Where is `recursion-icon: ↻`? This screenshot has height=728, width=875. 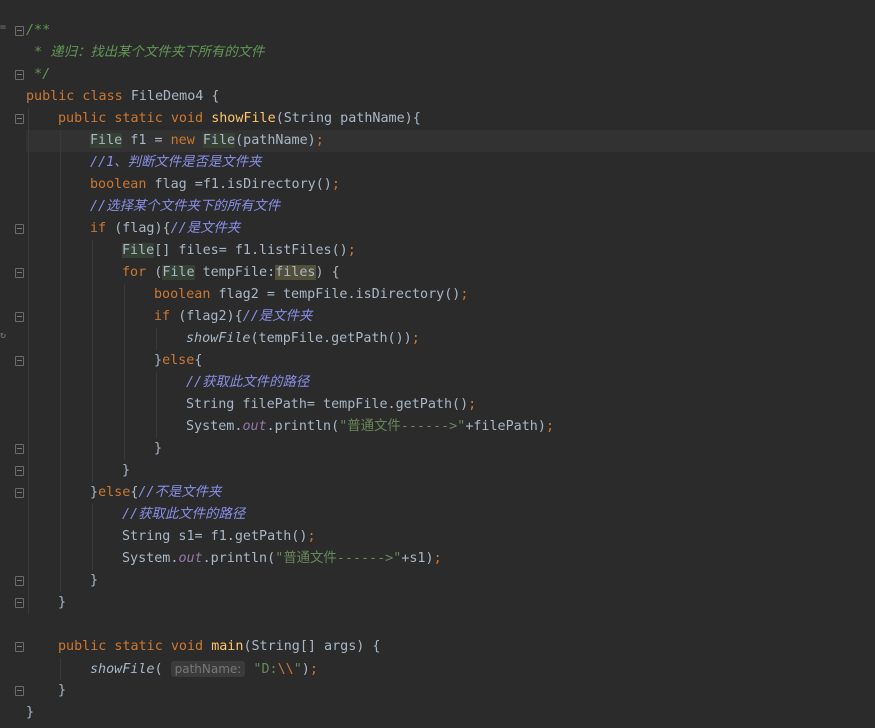
recursion-icon: ↻ is located at coordinates (3, 335).